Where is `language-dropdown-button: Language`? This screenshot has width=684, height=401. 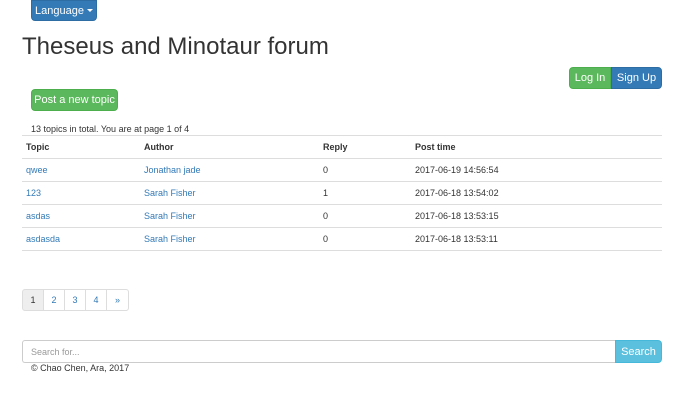 language-dropdown-button: Language is located at coordinates (64, 10).